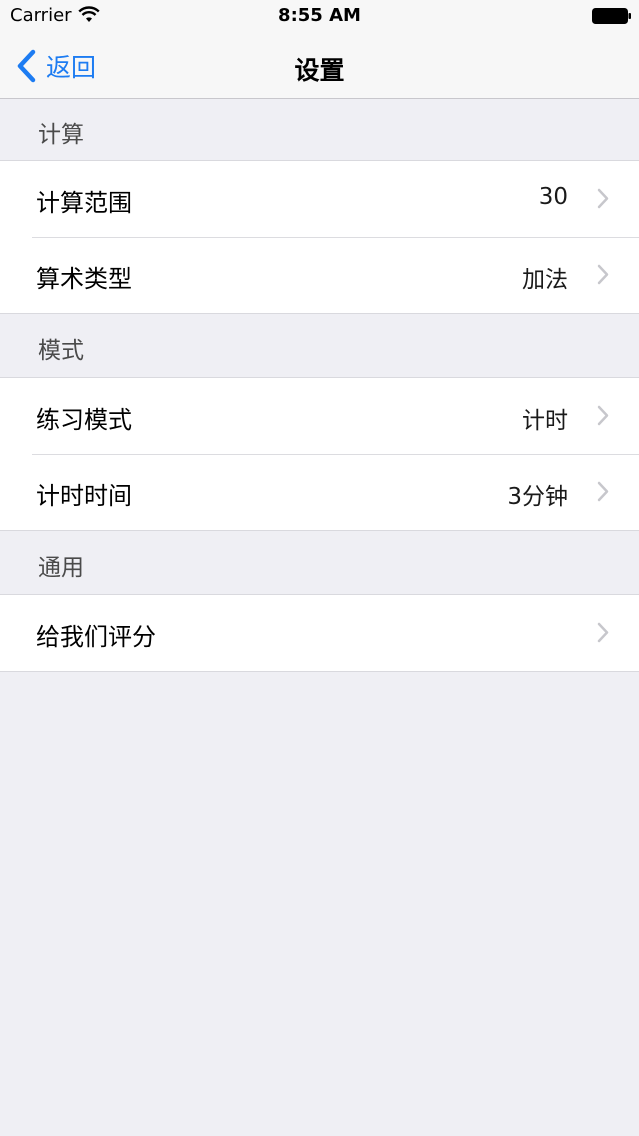 This screenshot has width=639, height=1136. I want to click on status-time: 8:55 AM, so click(319, 15).